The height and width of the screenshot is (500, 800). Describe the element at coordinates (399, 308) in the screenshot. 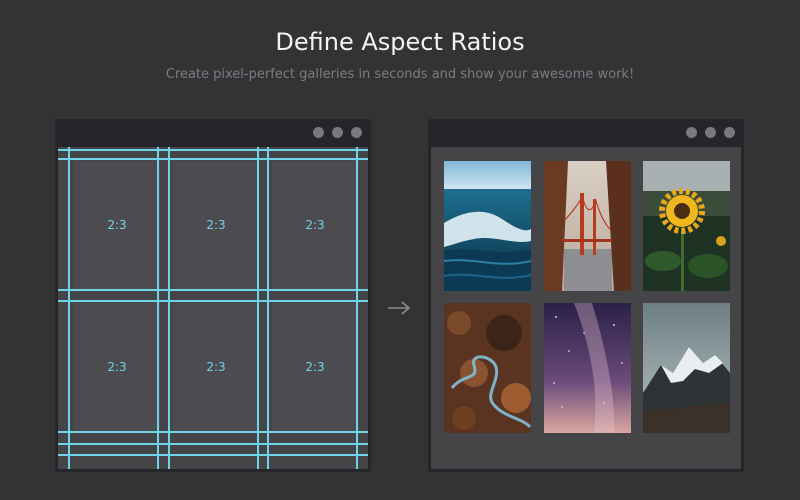

I see `arrow-right-icon` at that location.